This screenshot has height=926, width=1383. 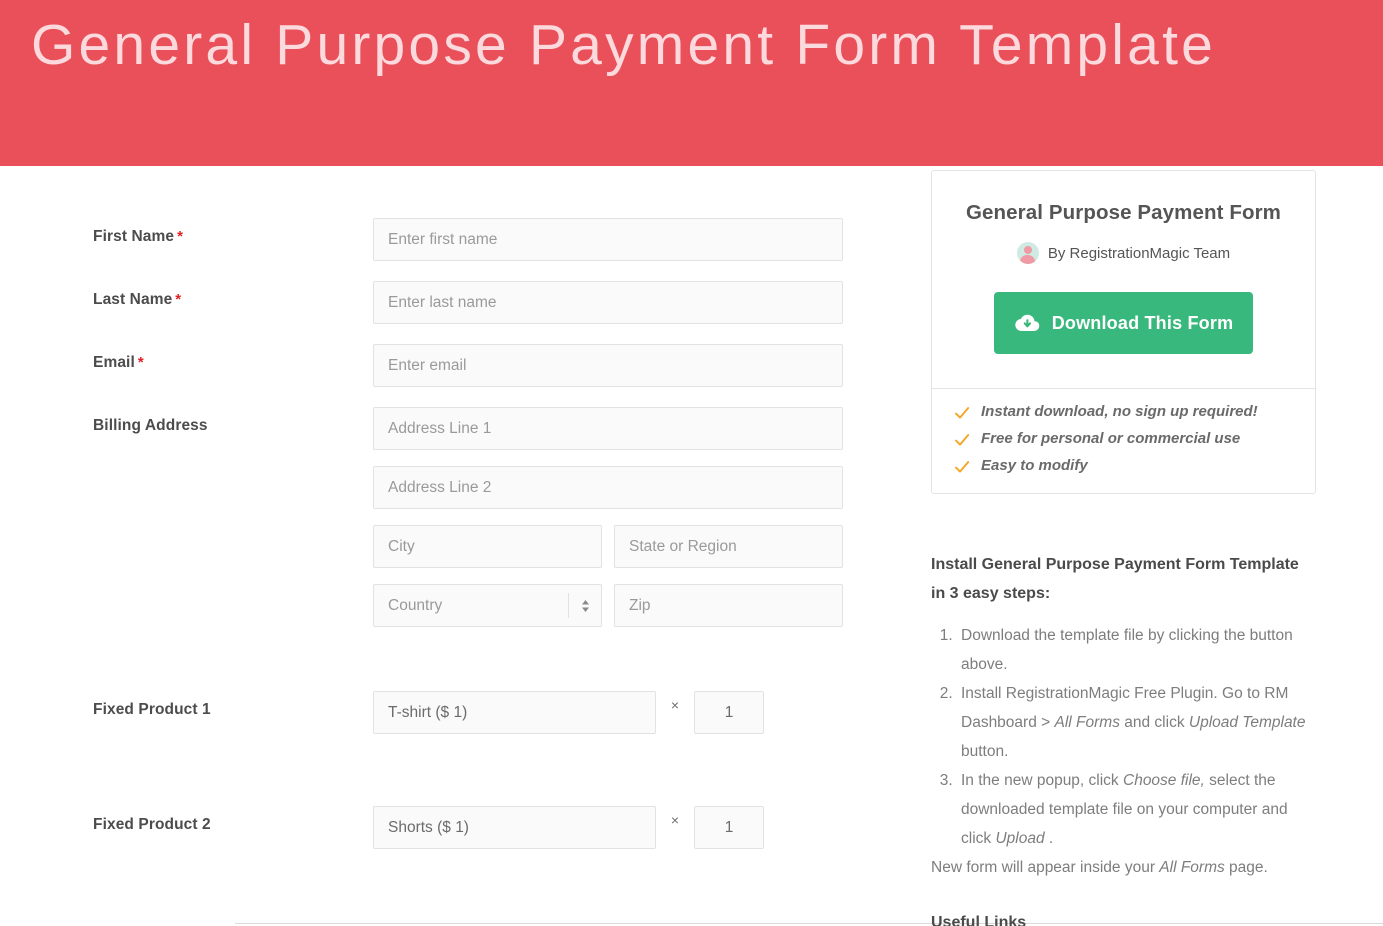 I want to click on product-2-name, so click(x=514, y=827).